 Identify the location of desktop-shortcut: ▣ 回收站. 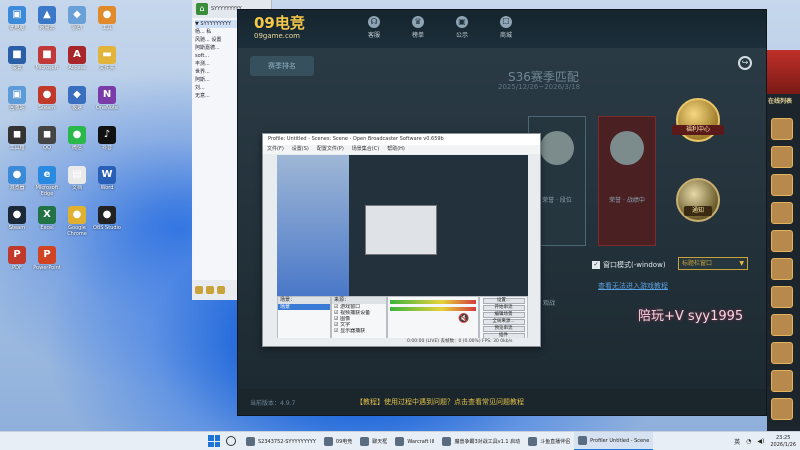
(17, 103).